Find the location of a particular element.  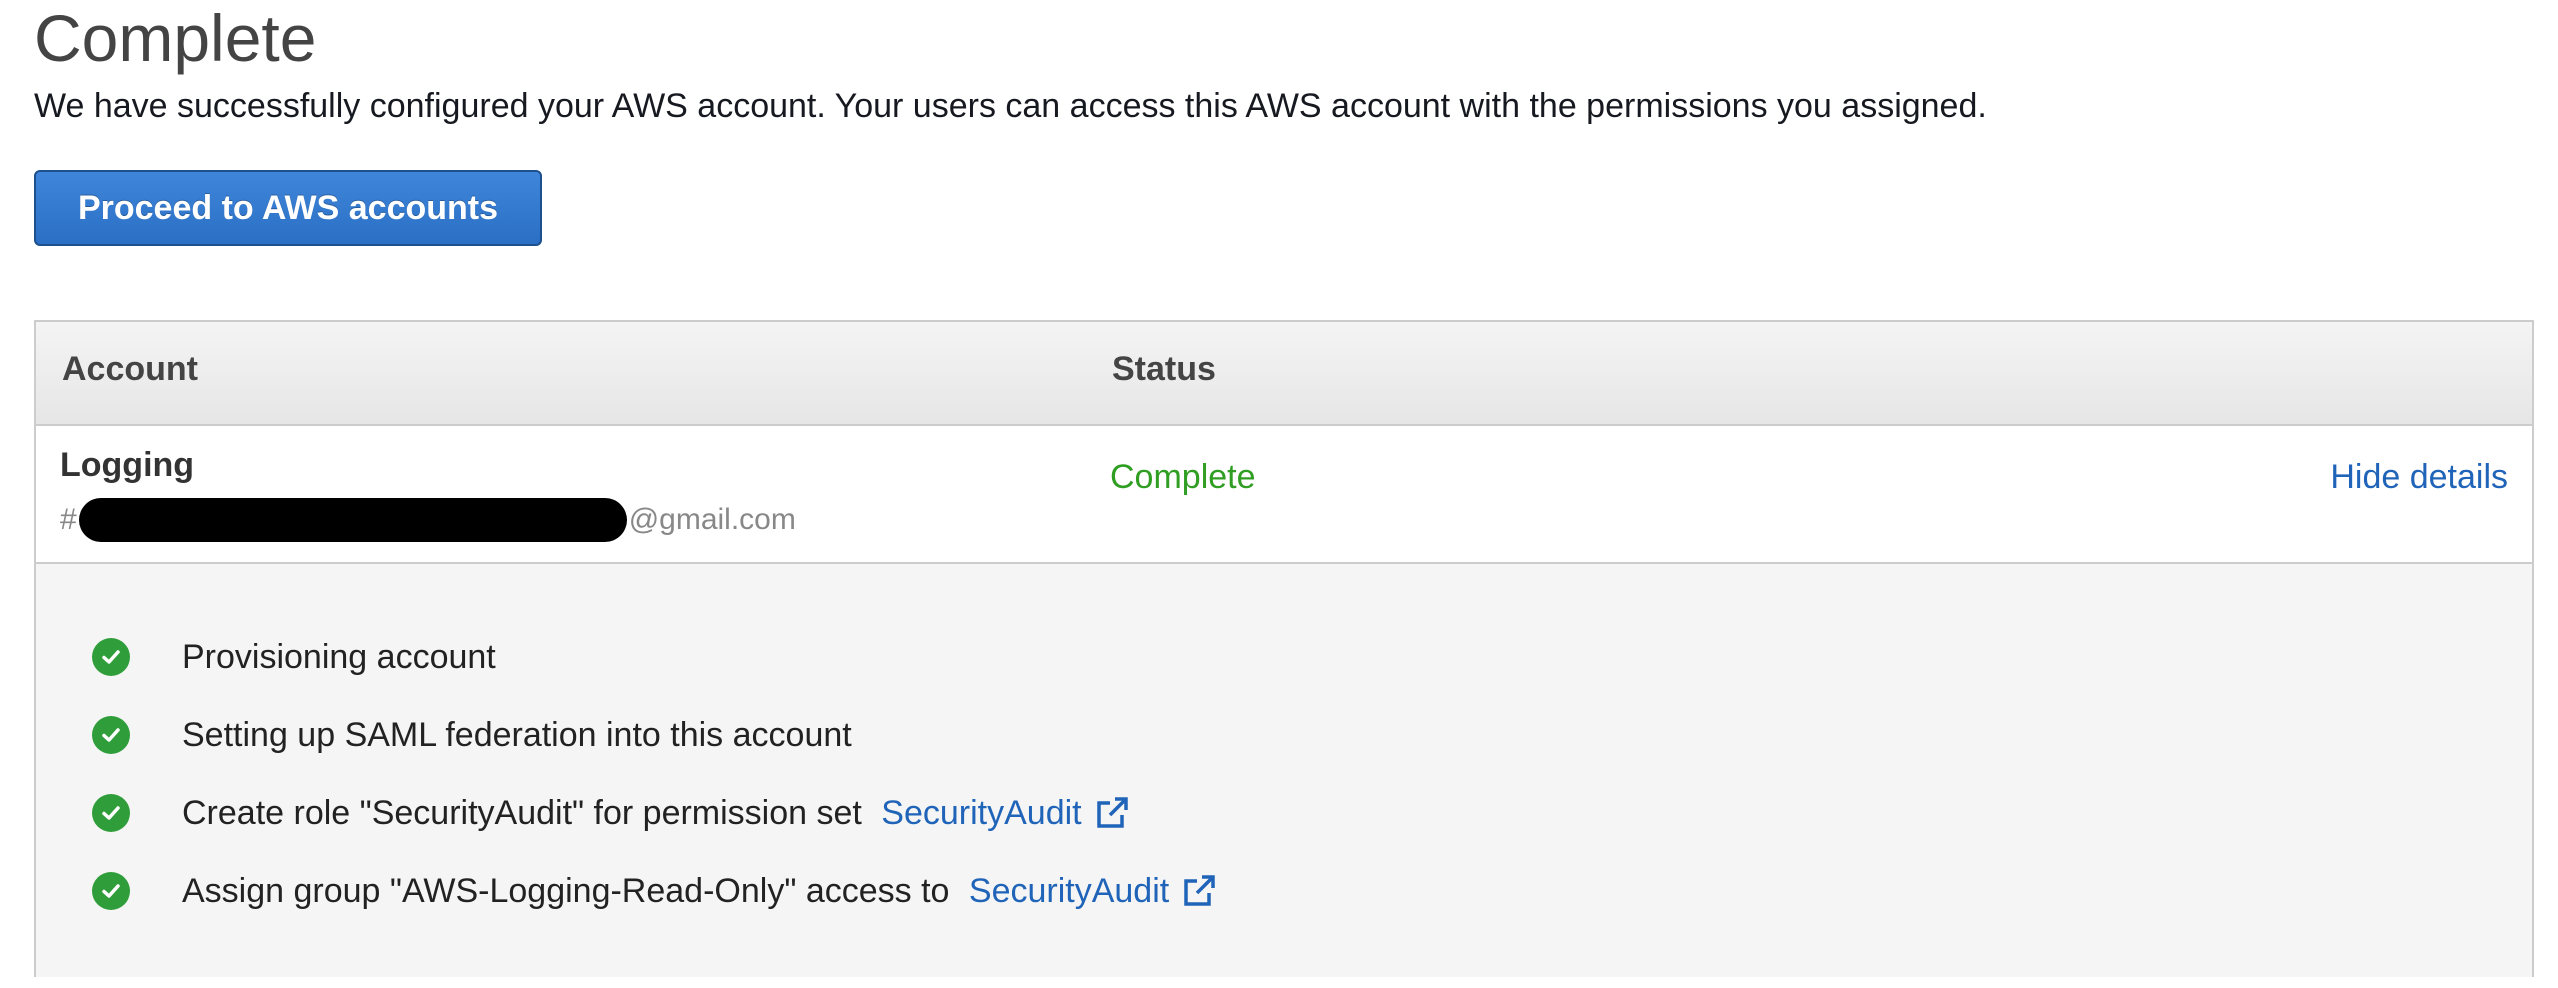

step-text: Provisioning account is located at coordinates (339, 656).